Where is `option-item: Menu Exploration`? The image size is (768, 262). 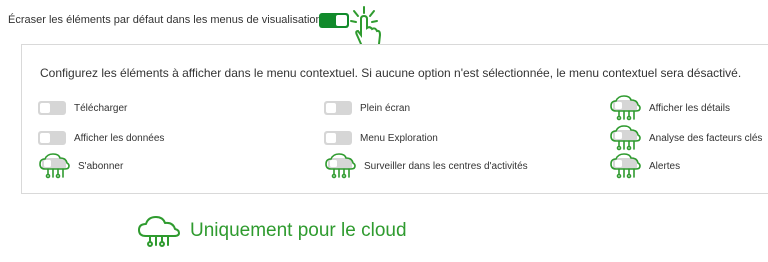
option-item: Menu Exploration is located at coordinates (381, 138).